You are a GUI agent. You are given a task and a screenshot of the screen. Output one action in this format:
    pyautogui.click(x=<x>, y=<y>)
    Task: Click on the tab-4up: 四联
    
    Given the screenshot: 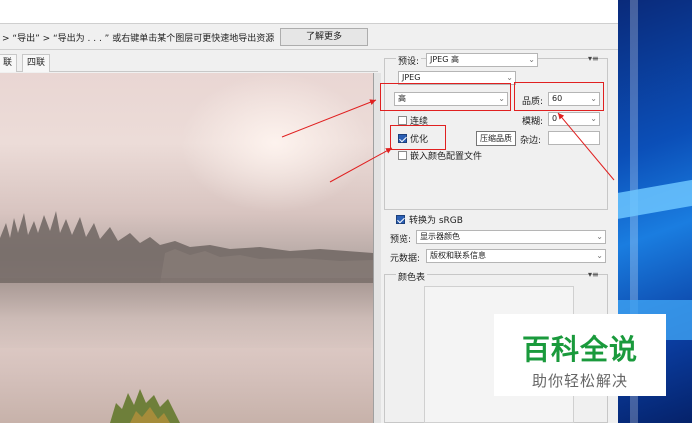 What is the action you would take?
    pyautogui.click(x=36, y=63)
    